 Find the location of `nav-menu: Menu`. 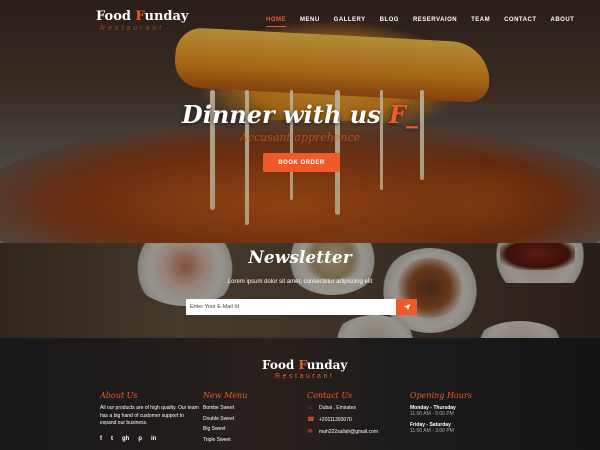

nav-menu: Menu is located at coordinates (310, 20).